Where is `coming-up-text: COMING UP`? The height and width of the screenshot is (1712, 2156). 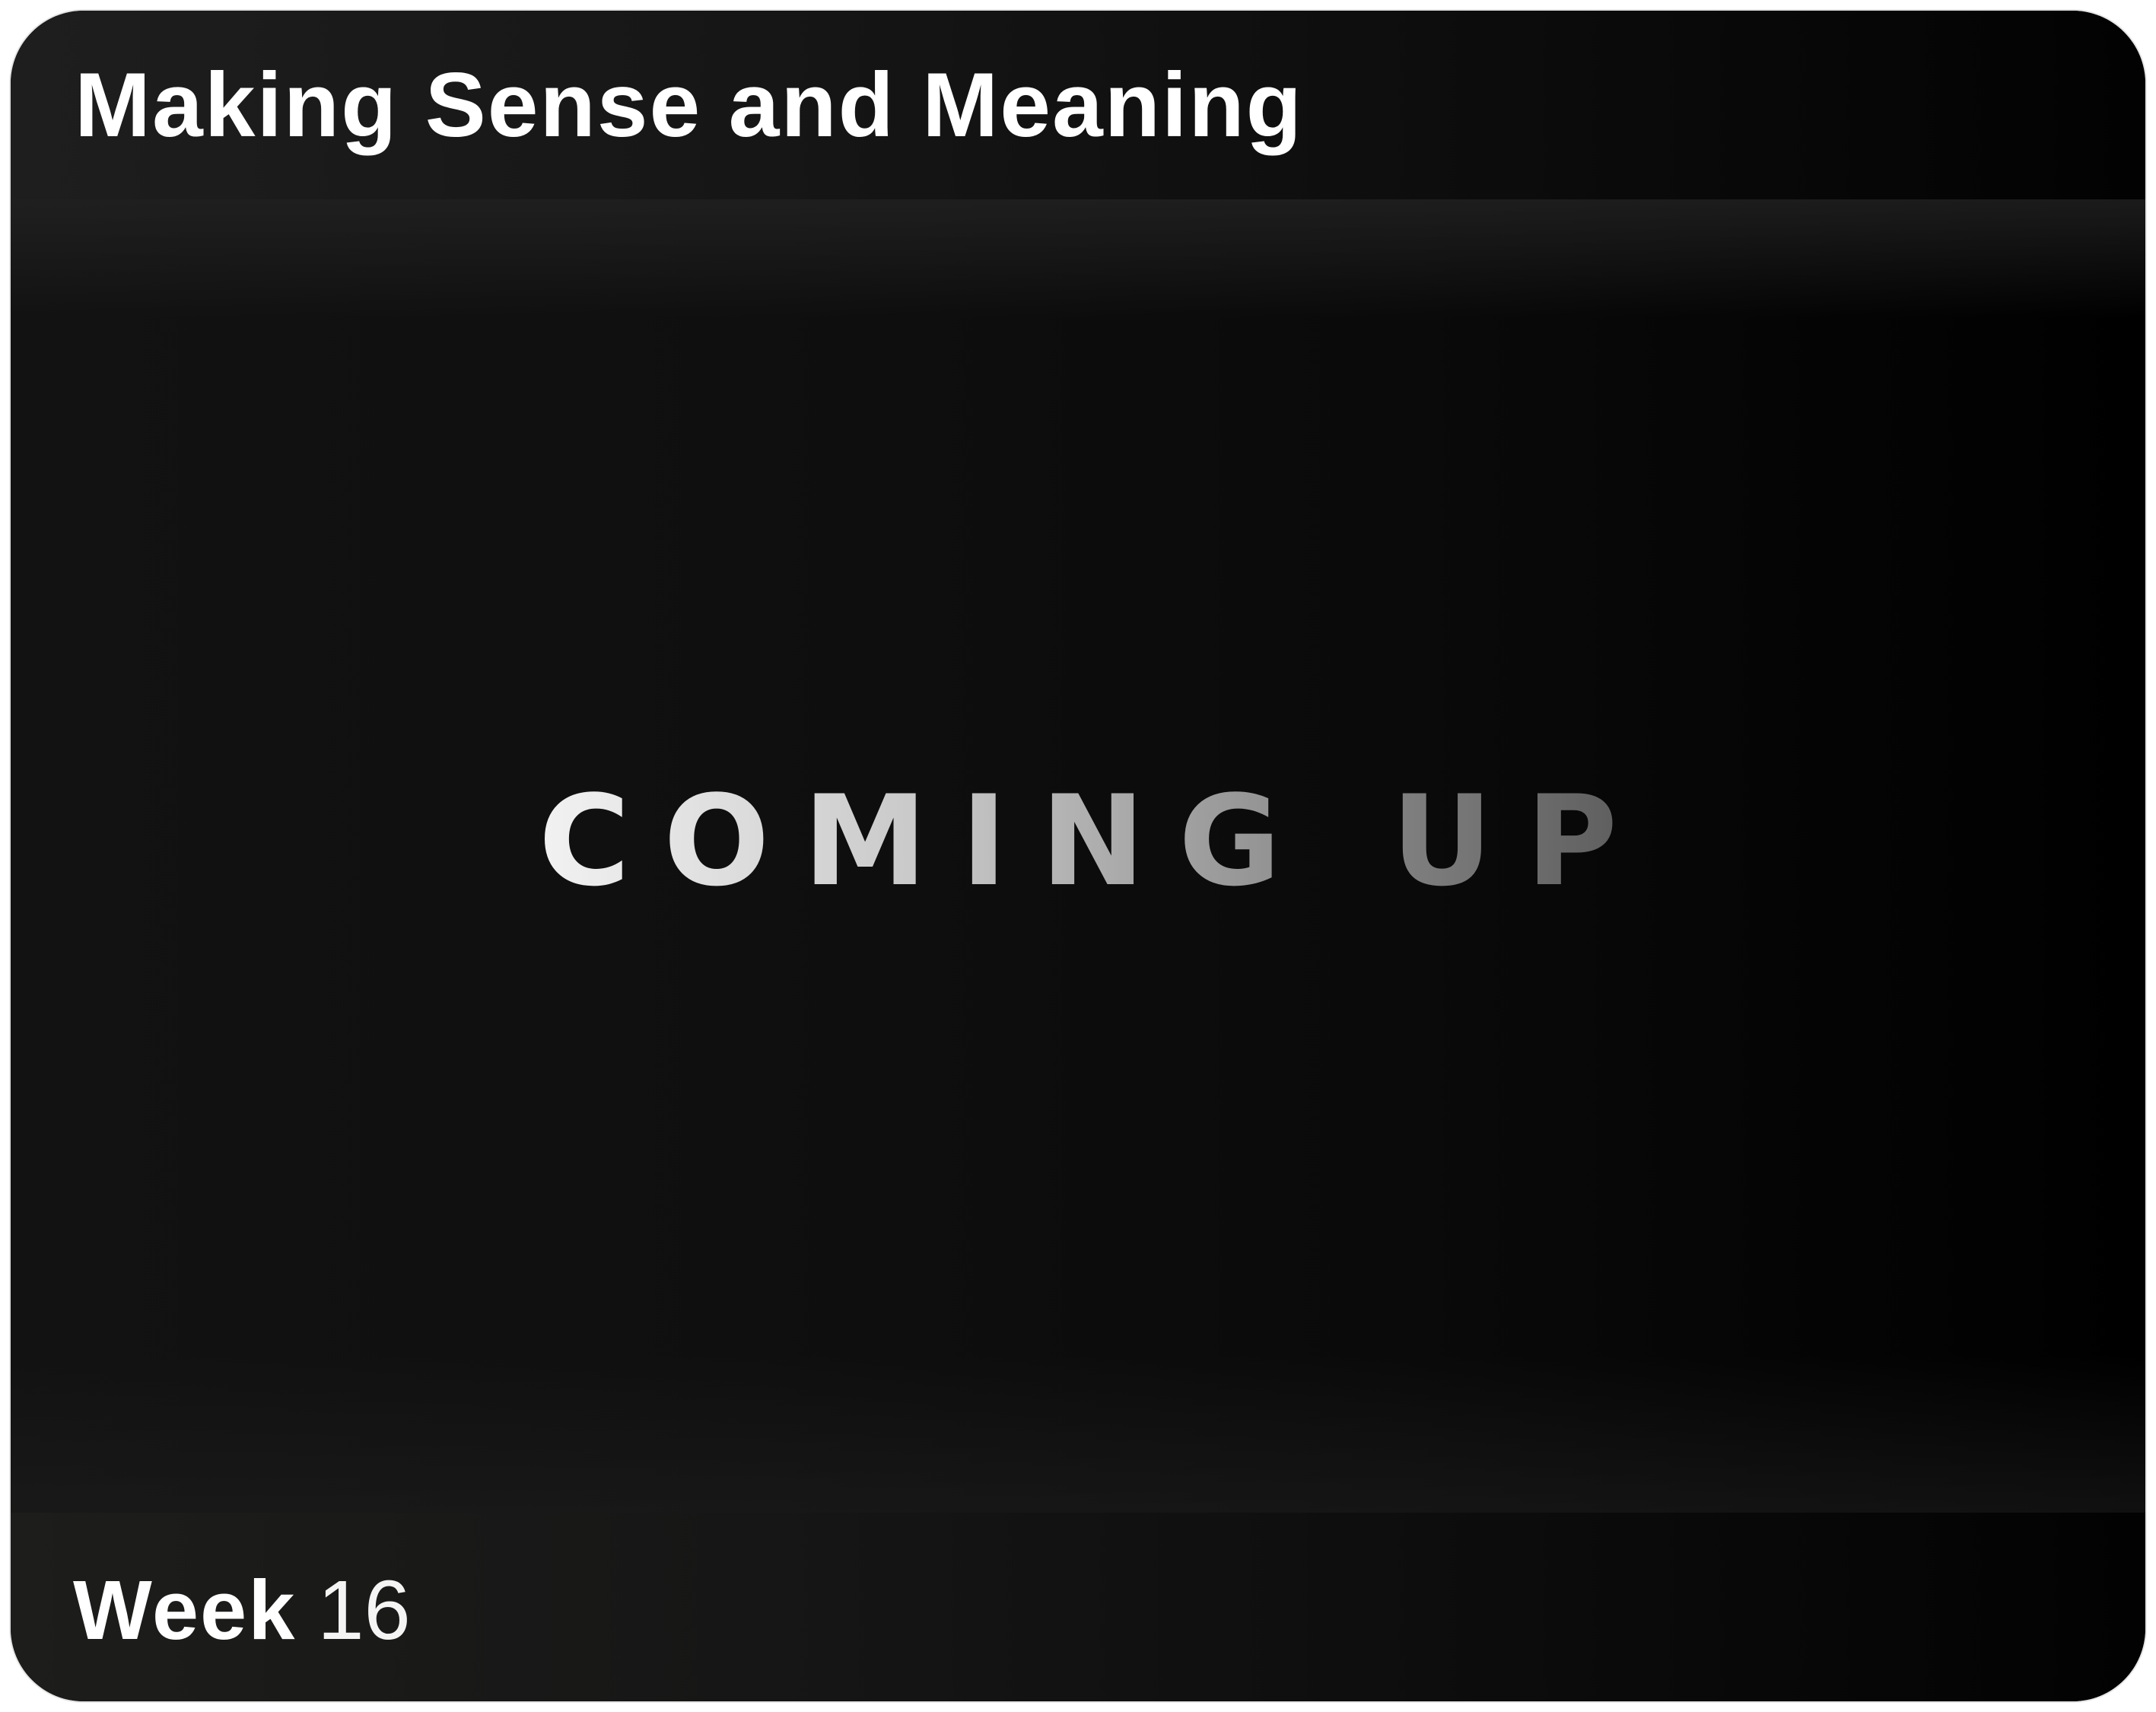
coming-up-text: COMING UP is located at coordinates (1095, 841).